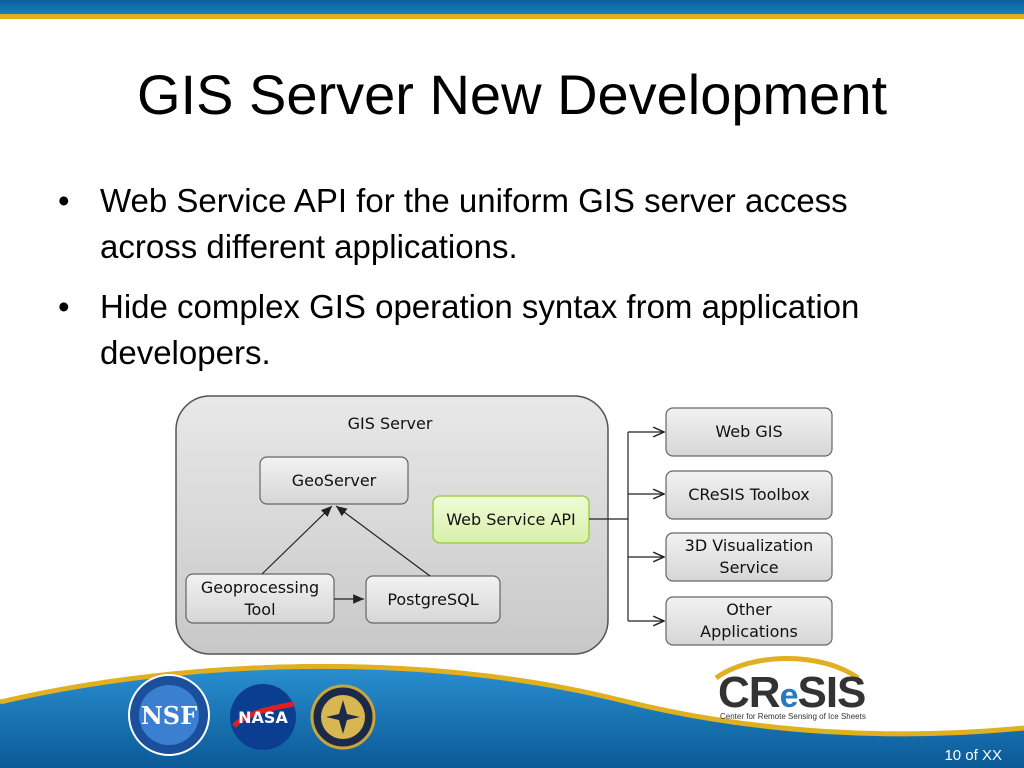 The image size is (1024, 768). I want to click on cresis-logo-sis: SIS, so click(831, 692).